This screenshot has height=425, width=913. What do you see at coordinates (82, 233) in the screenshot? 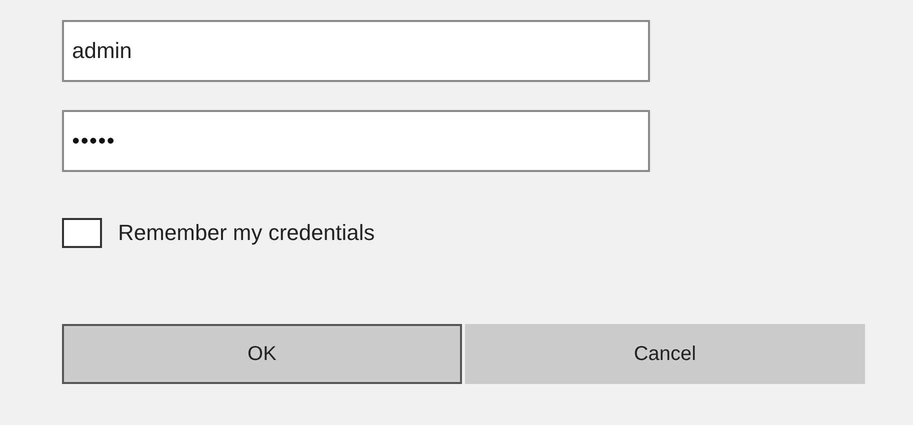
I see `remember-checkbox` at bounding box center [82, 233].